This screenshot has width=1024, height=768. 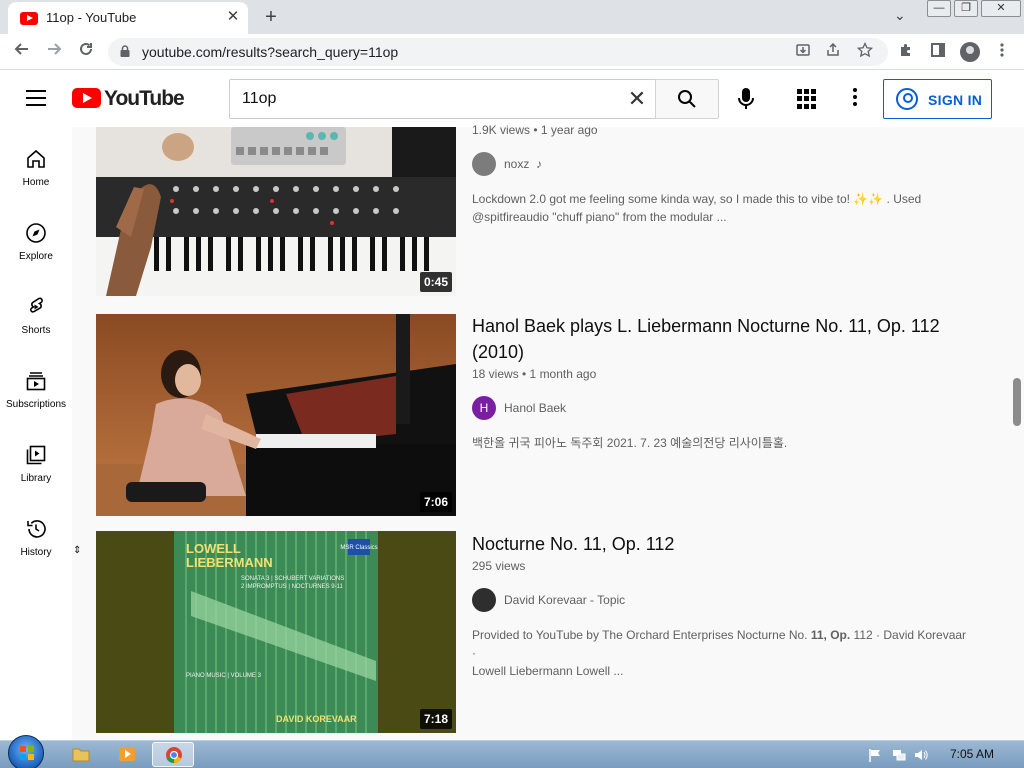 What do you see at coordinates (803, 52) in the screenshot?
I see `install-icon` at bounding box center [803, 52].